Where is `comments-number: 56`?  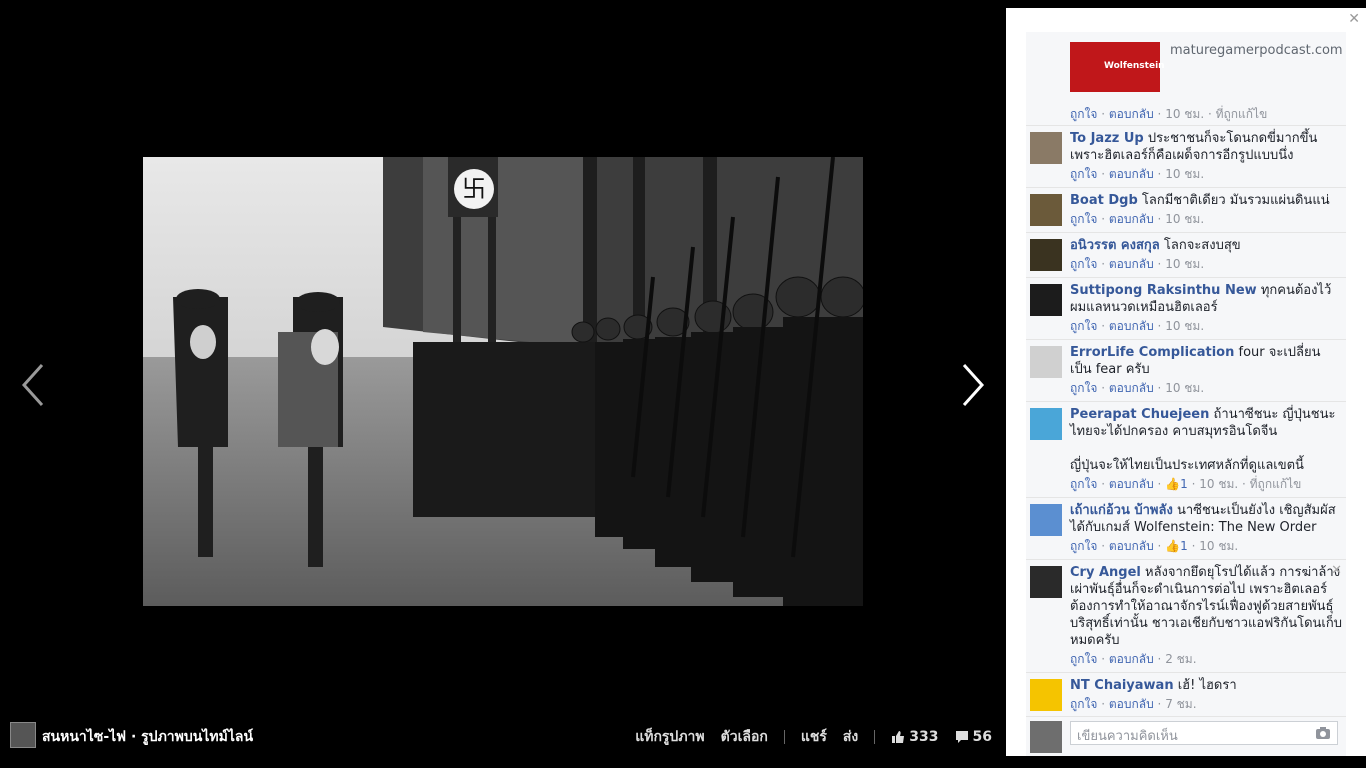
comments-number: 56 is located at coordinates (982, 737).